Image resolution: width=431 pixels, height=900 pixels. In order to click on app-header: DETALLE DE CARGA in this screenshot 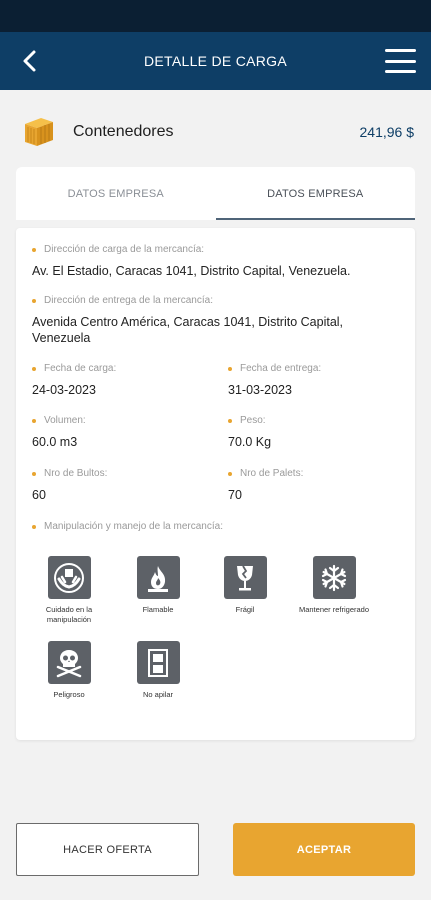, I will do `click(215, 61)`.